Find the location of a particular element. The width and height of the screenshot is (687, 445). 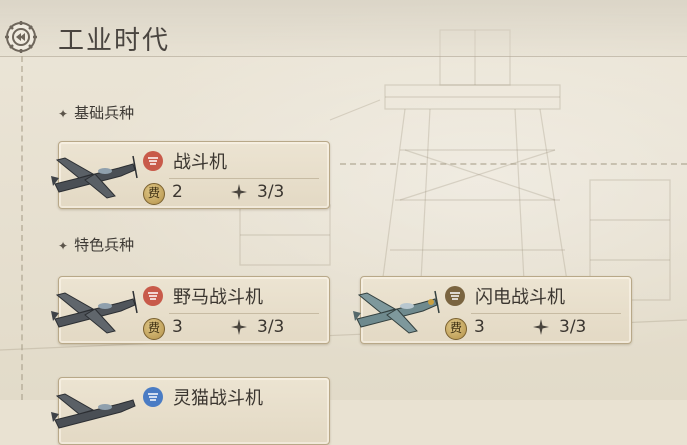

unit-card-lightning: 闪电战斗机 费 3 3/3 is located at coordinates (492, 310).